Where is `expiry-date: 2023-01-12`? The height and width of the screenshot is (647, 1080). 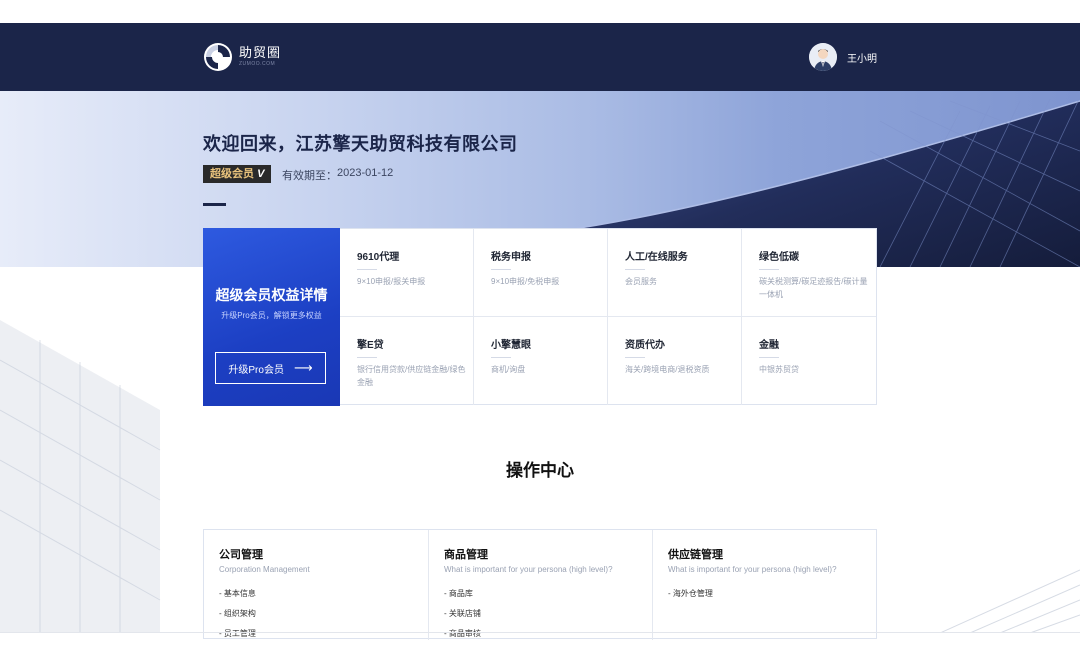 expiry-date: 2023-01-12 is located at coordinates (365, 173).